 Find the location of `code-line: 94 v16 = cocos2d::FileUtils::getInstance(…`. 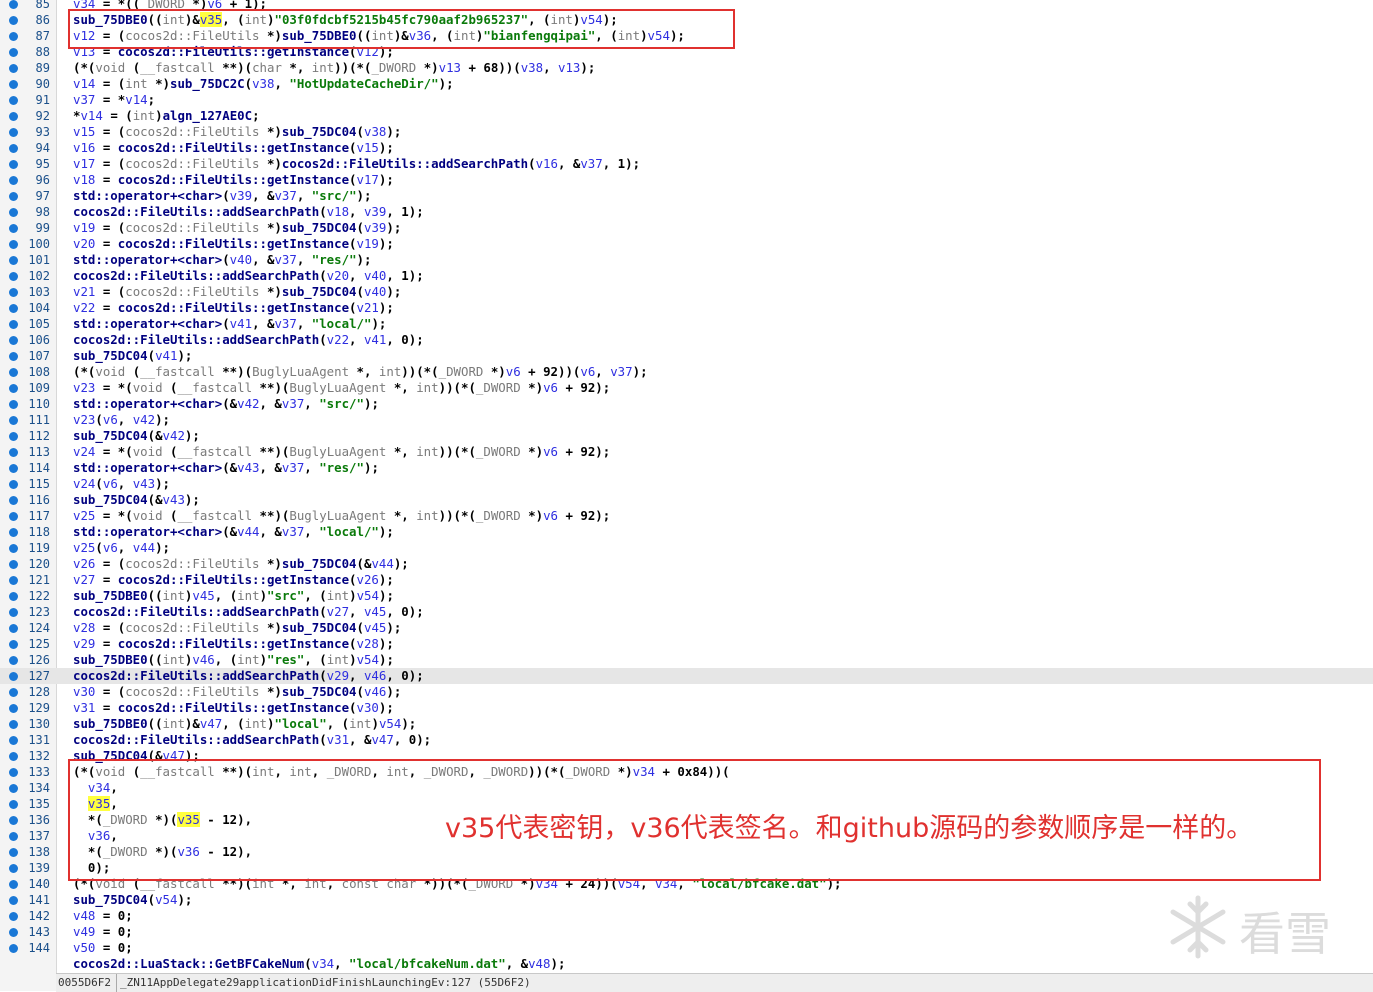

code-line: 94 v16 = cocos2d::FileUtils::getInstance(… is located at coordinates (686, 148).